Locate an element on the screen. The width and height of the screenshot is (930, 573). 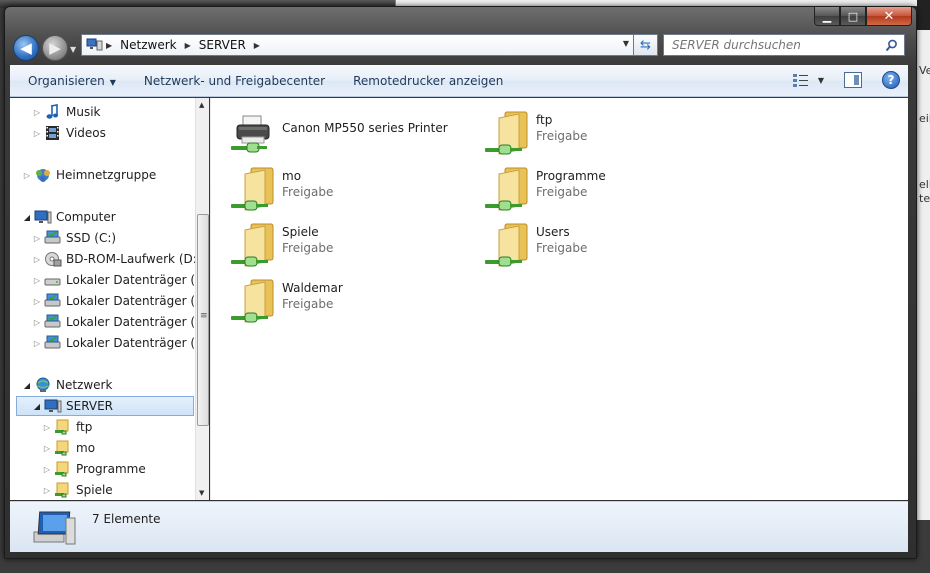
remote-printers-button: Remotedrucker anzeigen is located at coordinates (428, 81).